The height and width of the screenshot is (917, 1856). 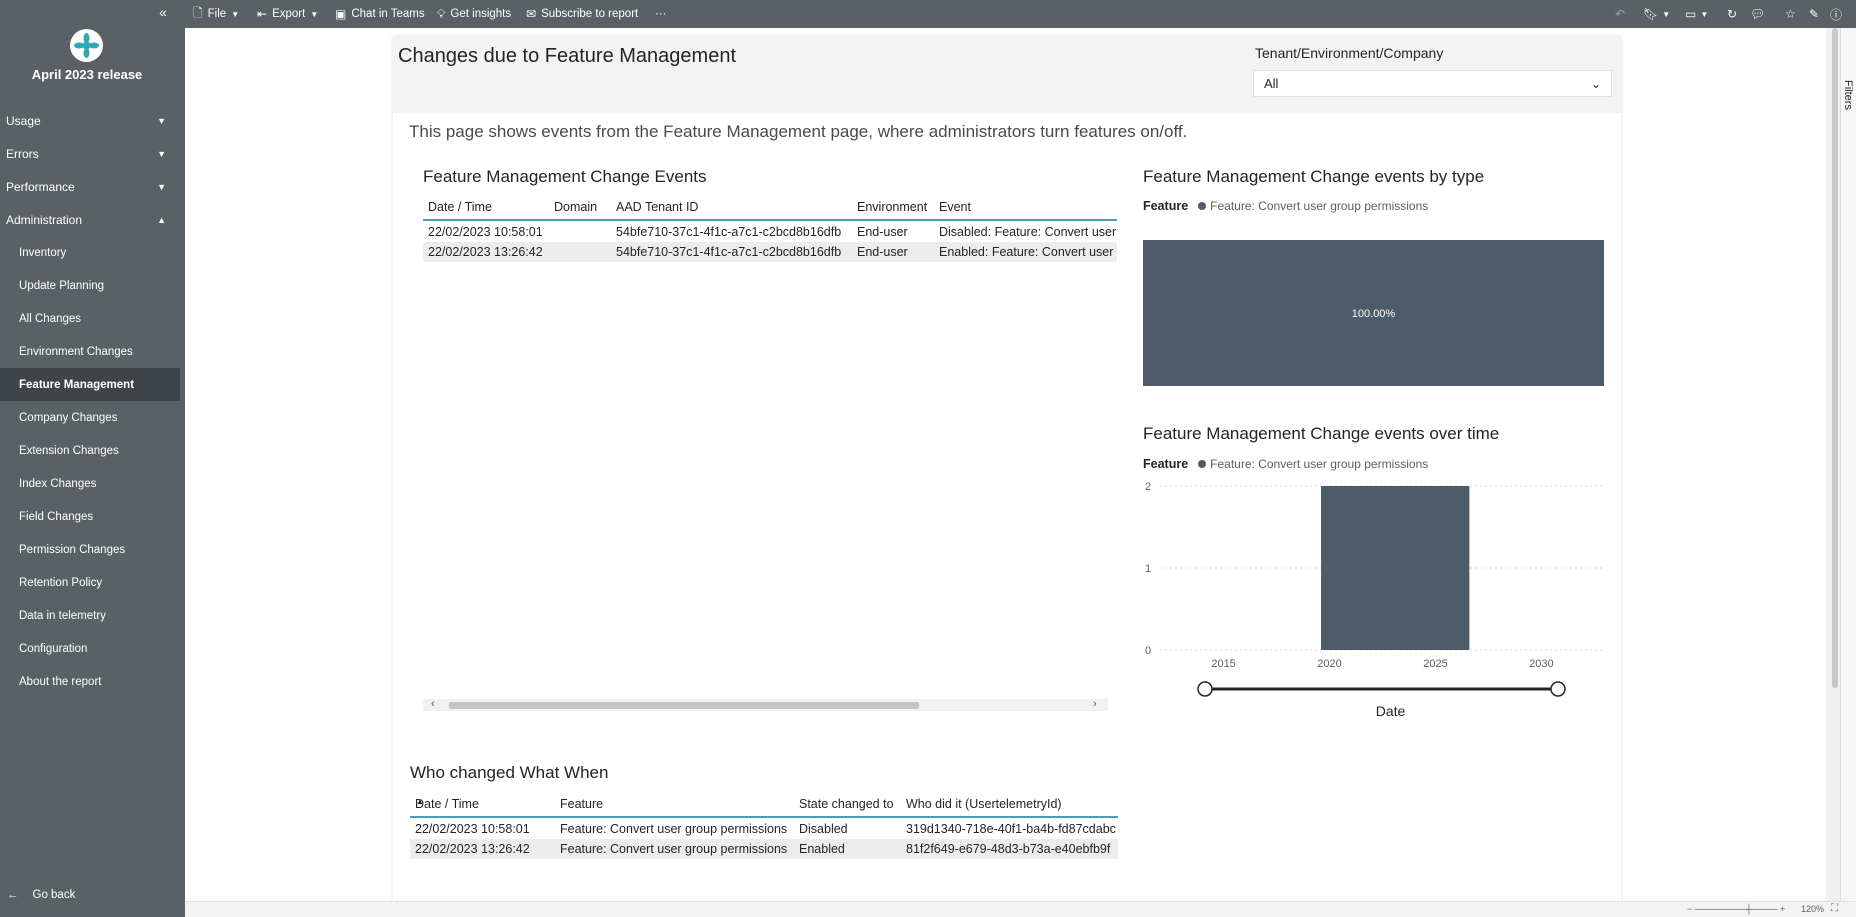 I want to click on cell: 22/02/2023 13:26:42, so click(x=485, y=252).